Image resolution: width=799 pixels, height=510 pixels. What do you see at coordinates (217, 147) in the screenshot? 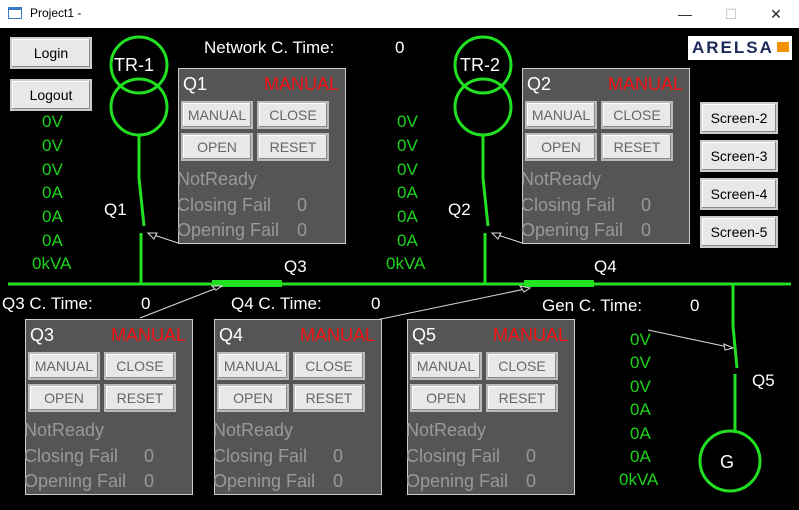
I see `q1-open-button: OPEN` at bounding box center [217, 147].